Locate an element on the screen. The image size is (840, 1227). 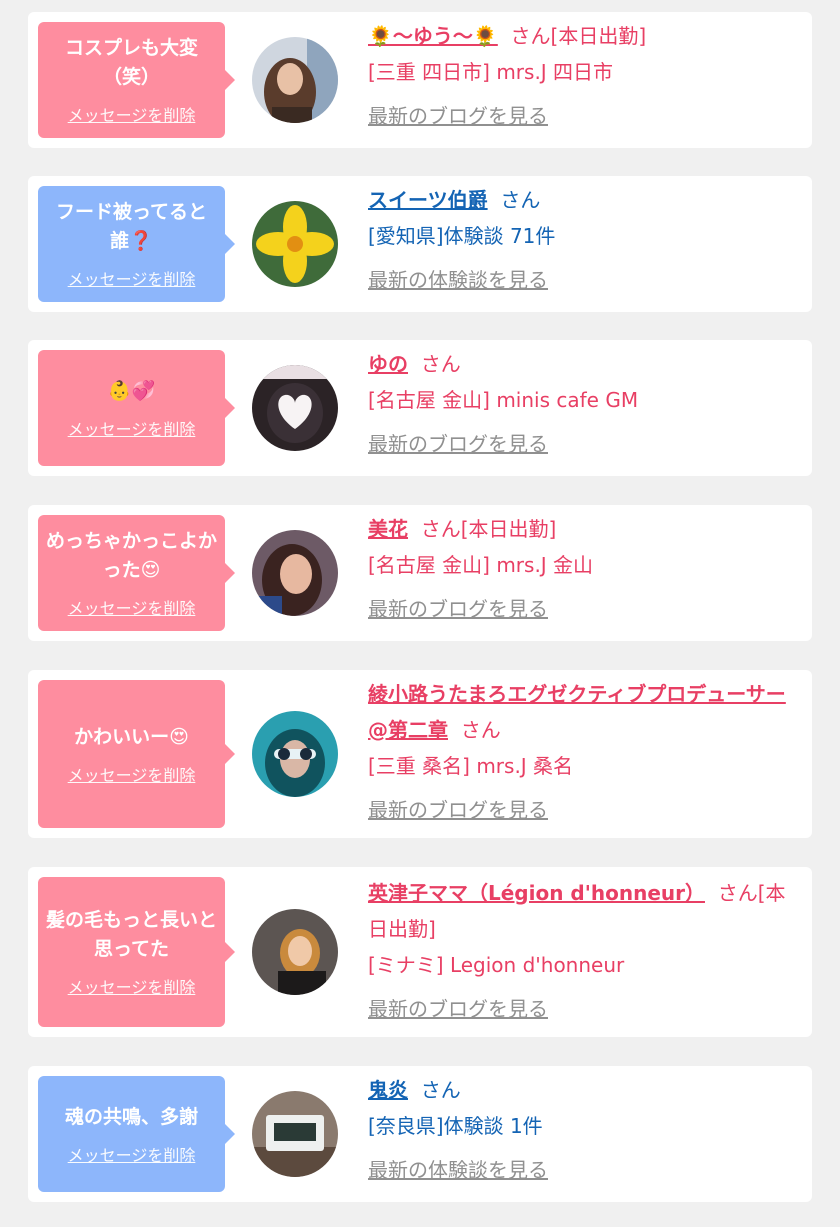
location-text: [名古屋 金山] mrs.J 金山 is located at coordinates (481, 565).